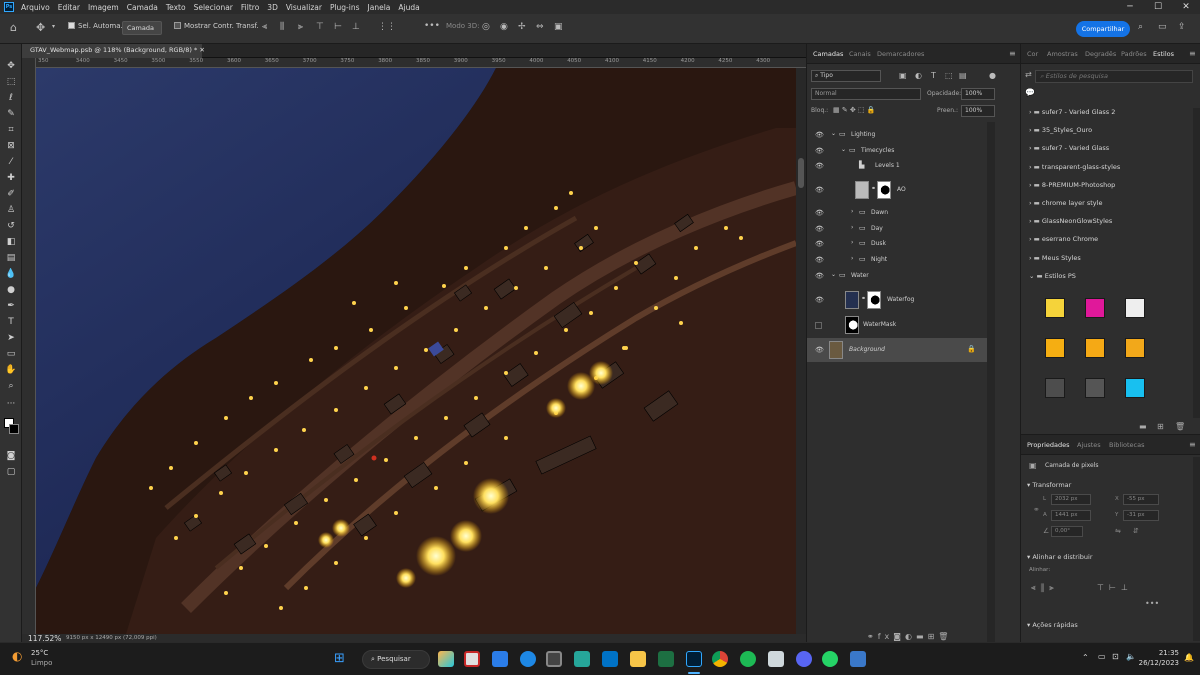 Image resolution: width=1200 pixels, height=675 pixels. I want to click on photos-app-icon, so click(582, 659).